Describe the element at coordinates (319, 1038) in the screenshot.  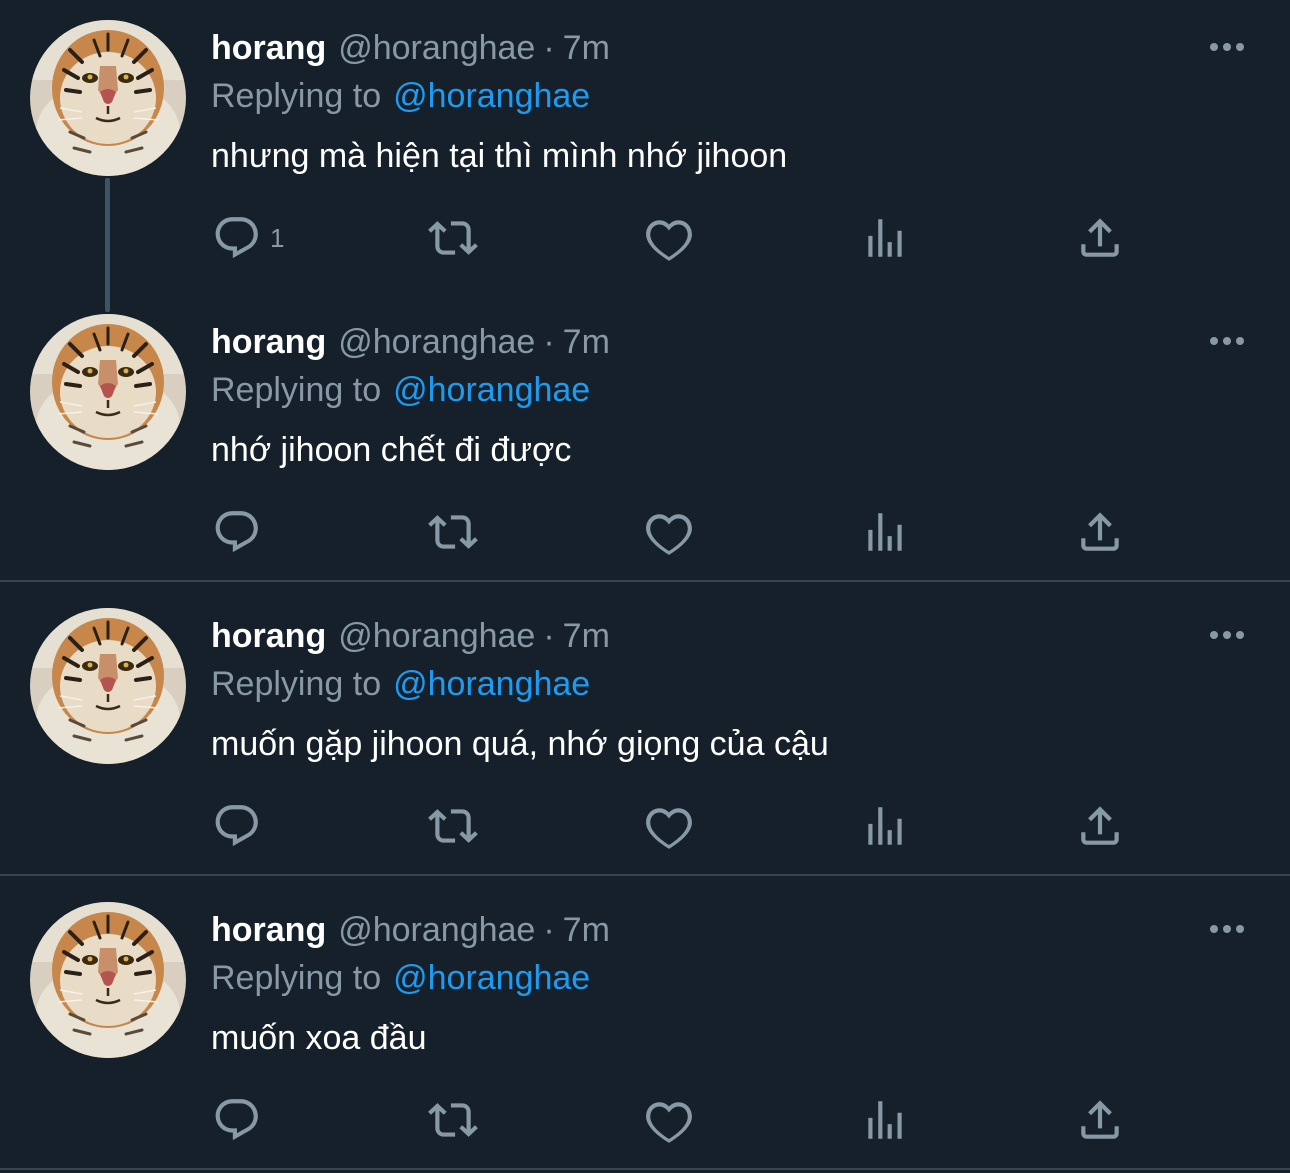
I see `tweet-text: muốn xoa đầu` at that location.